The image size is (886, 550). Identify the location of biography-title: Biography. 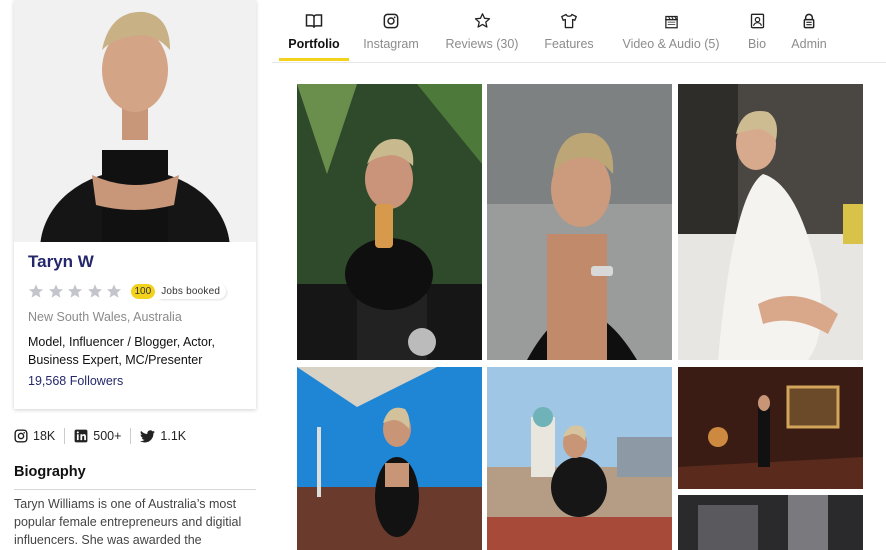
(50, 472).